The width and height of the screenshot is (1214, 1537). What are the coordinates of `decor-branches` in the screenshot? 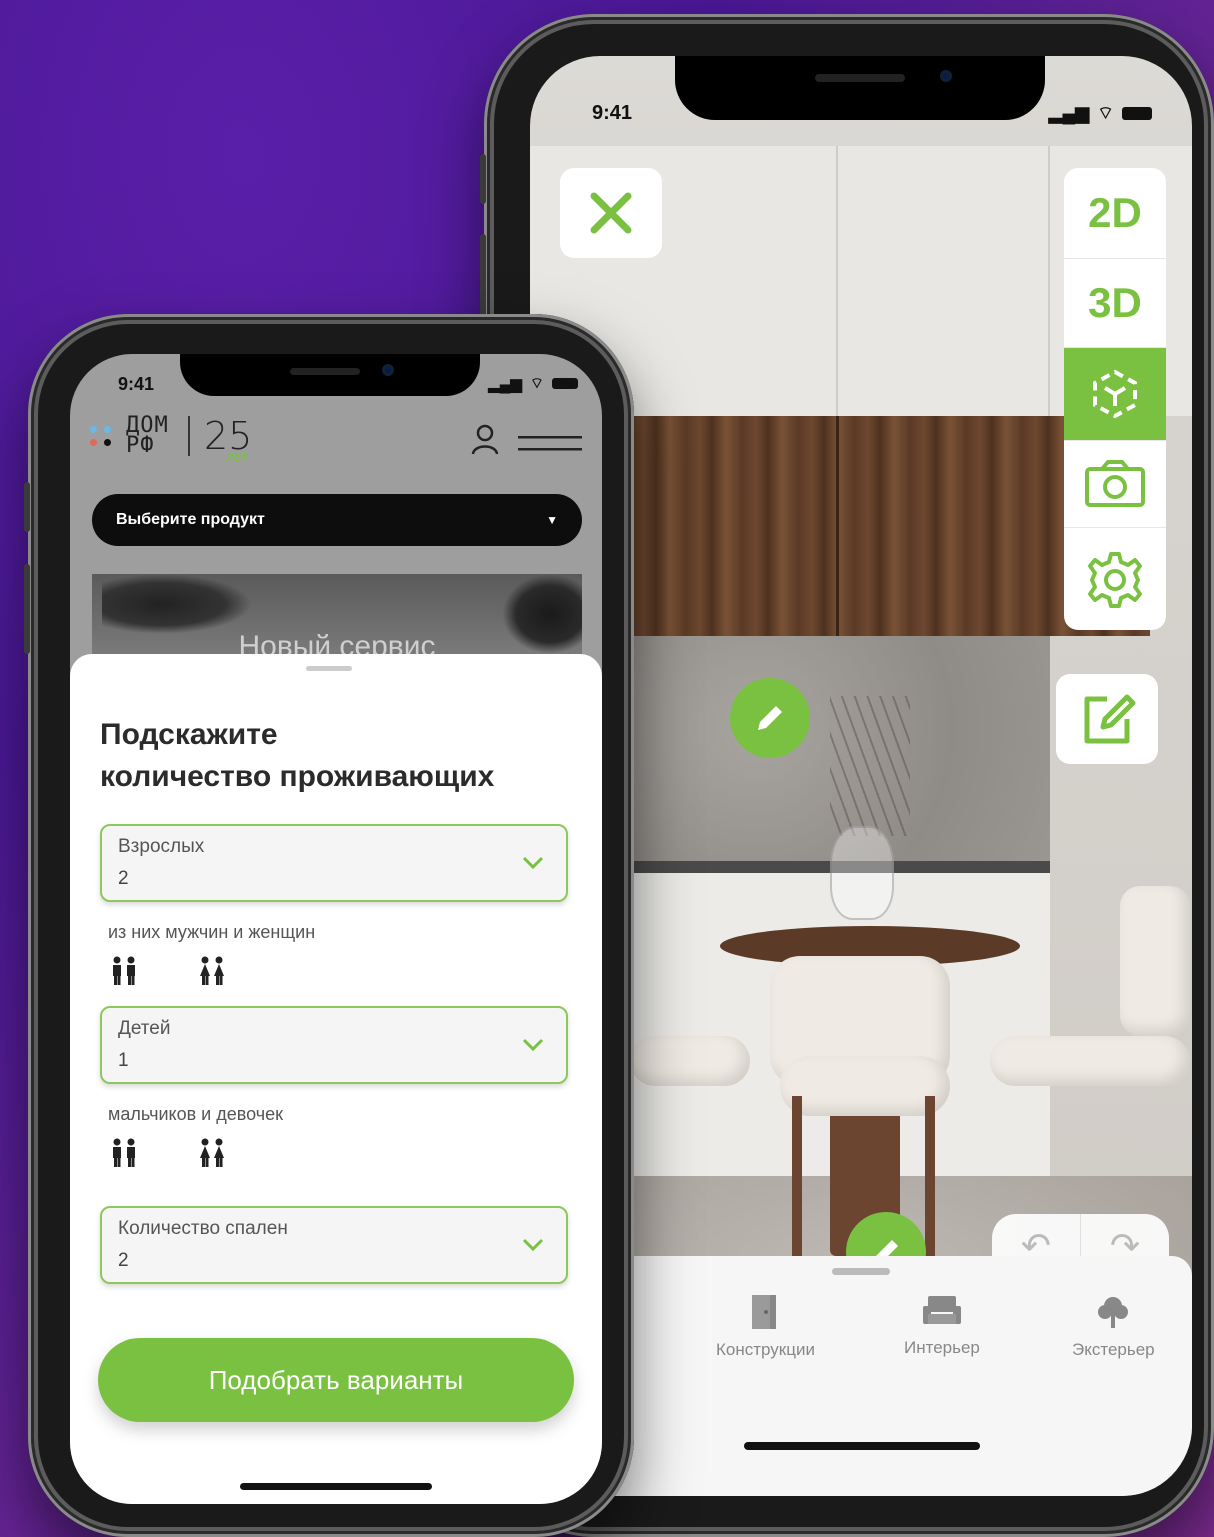 It's located at (870, 766).